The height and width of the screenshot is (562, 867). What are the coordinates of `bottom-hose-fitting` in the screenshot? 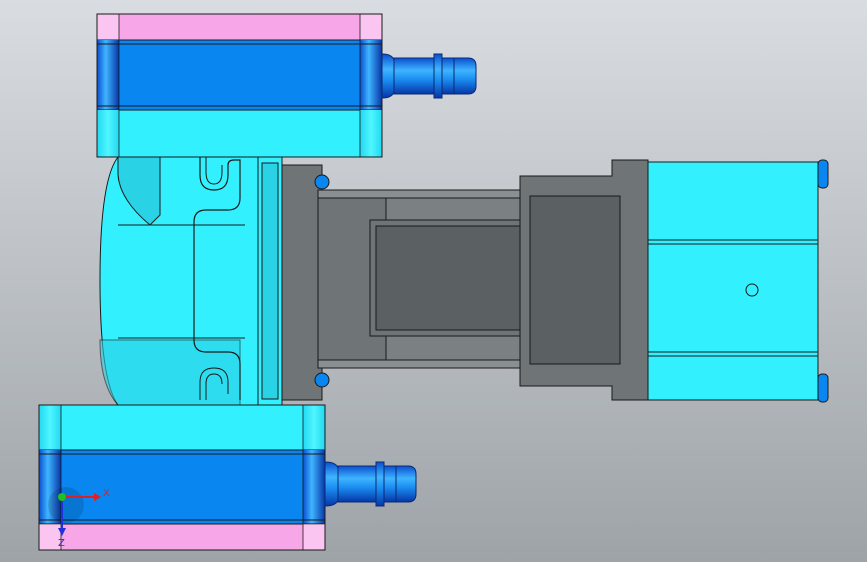 It's located at (370, 484).